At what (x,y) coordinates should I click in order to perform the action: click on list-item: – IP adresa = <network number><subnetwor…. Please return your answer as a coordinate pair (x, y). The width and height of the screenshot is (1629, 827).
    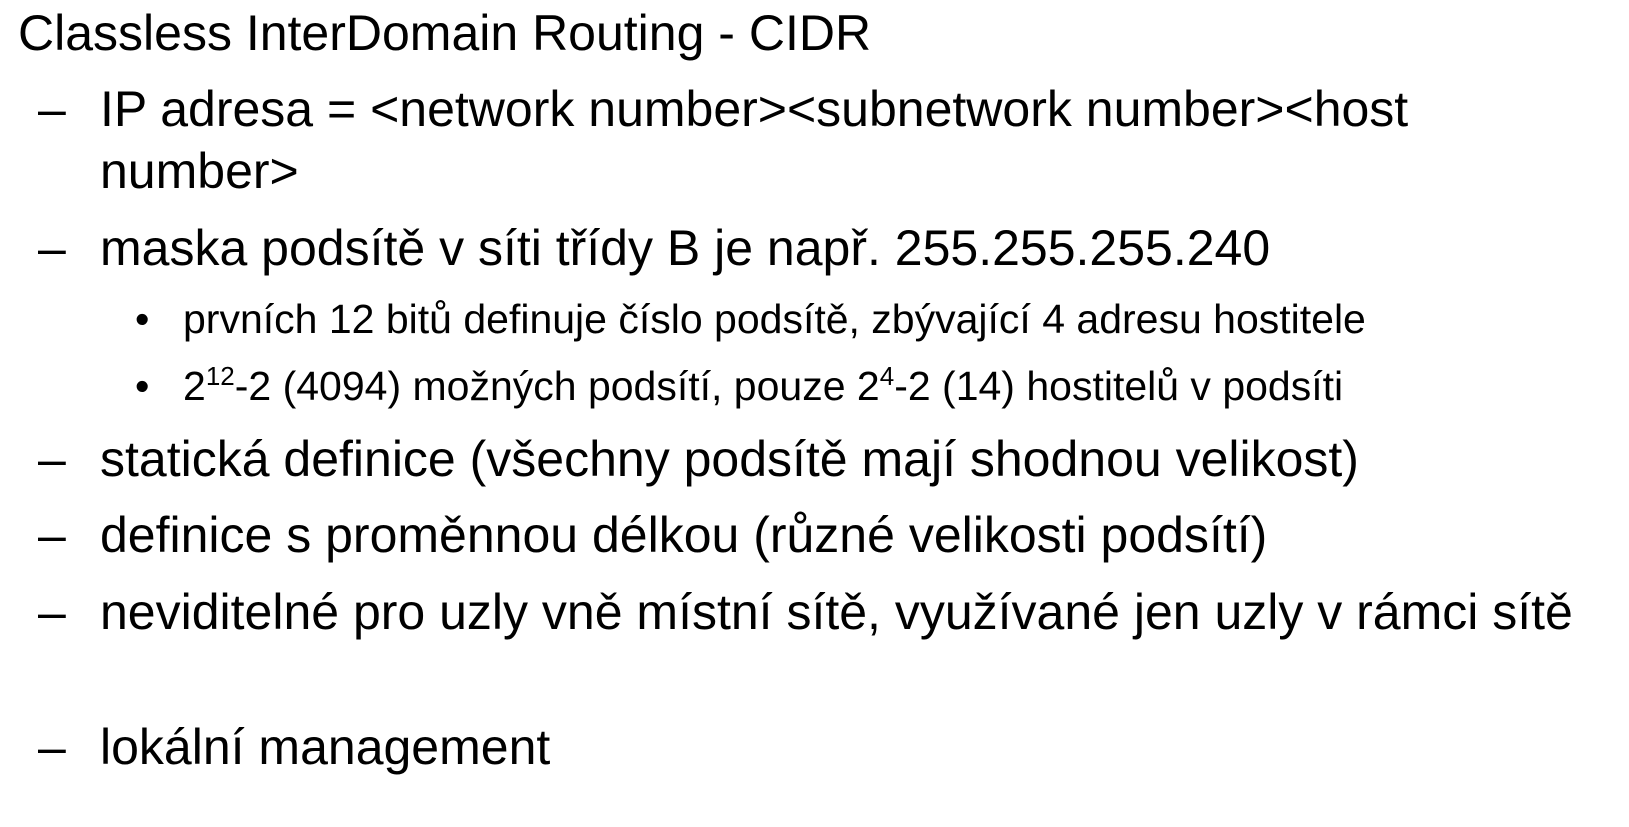
    Looking at the image, I should click on (819, 140).